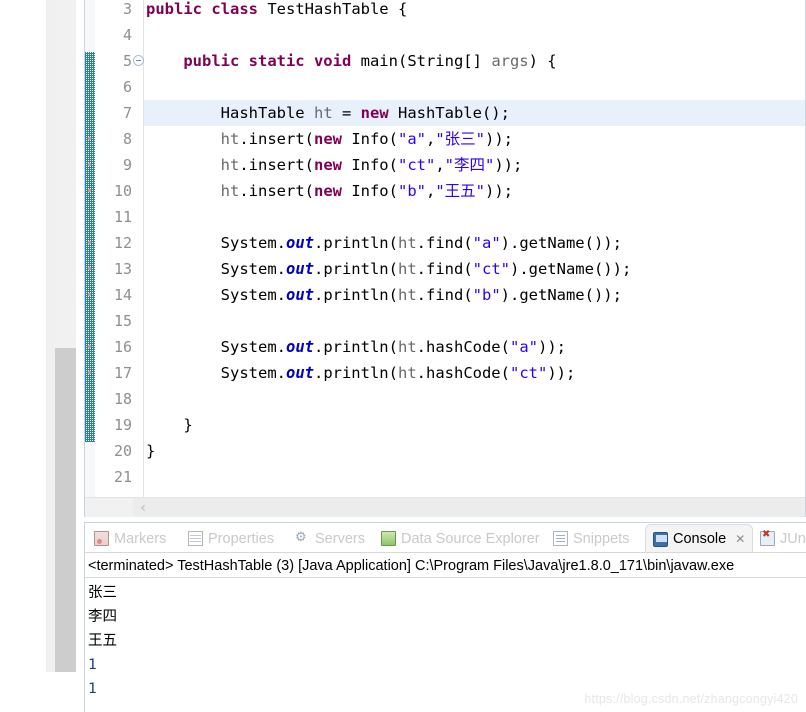 Image resolution: width=806 pixels, height=712 pixels. What do you see at coordinates (542, 61) in the screenshot?
I see `code-token-pln: ) {` at bounding box center [542, 61].